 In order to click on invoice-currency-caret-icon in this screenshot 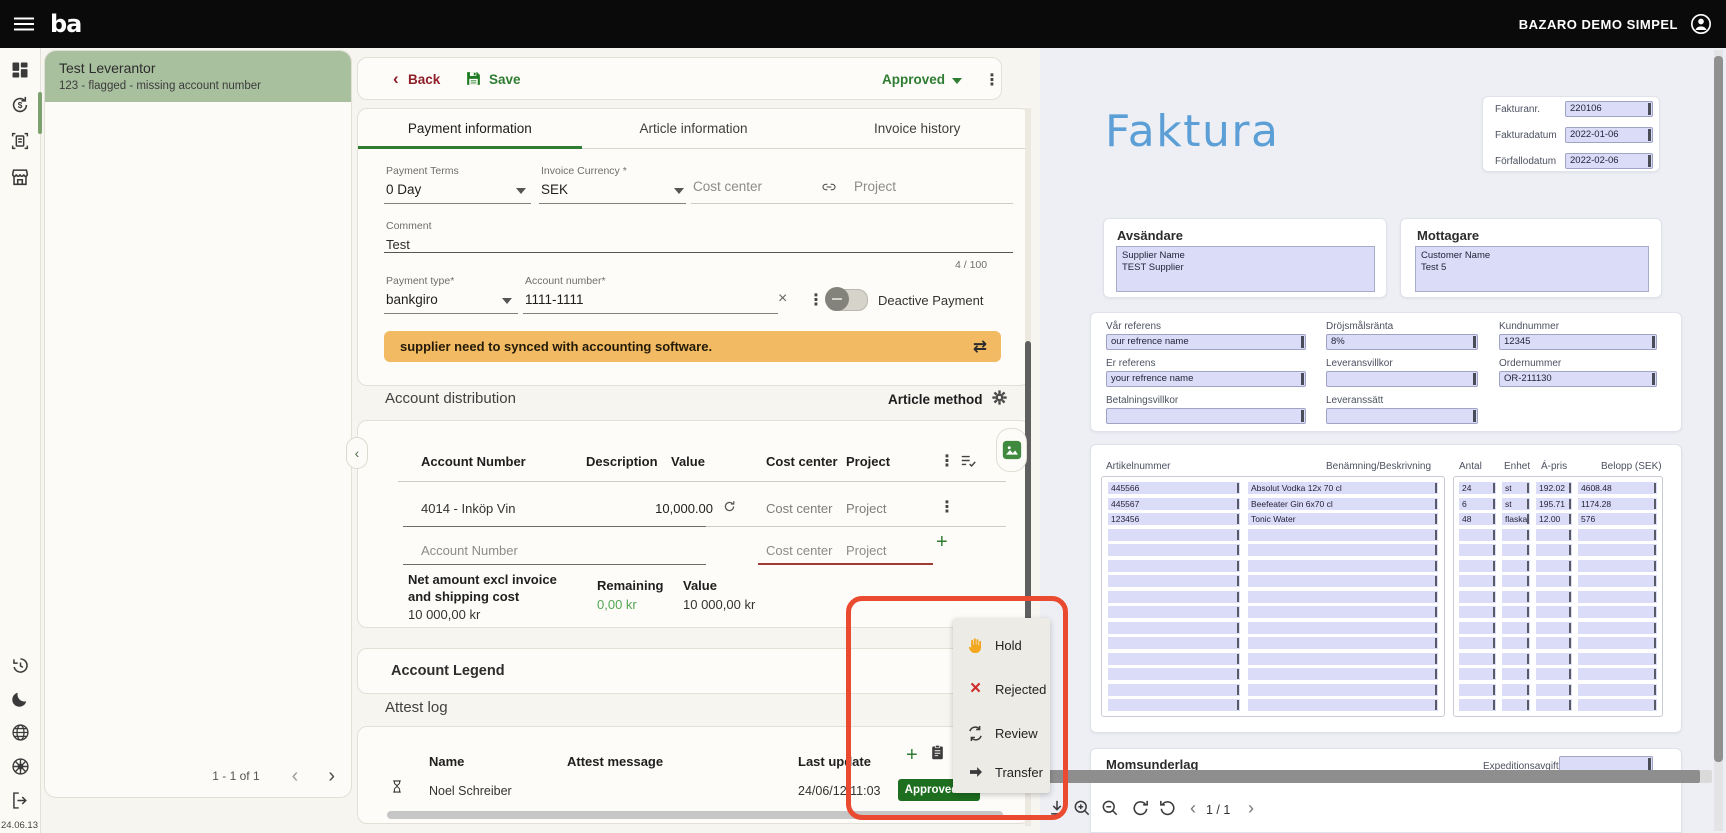, I will do `click(679, 191)`.